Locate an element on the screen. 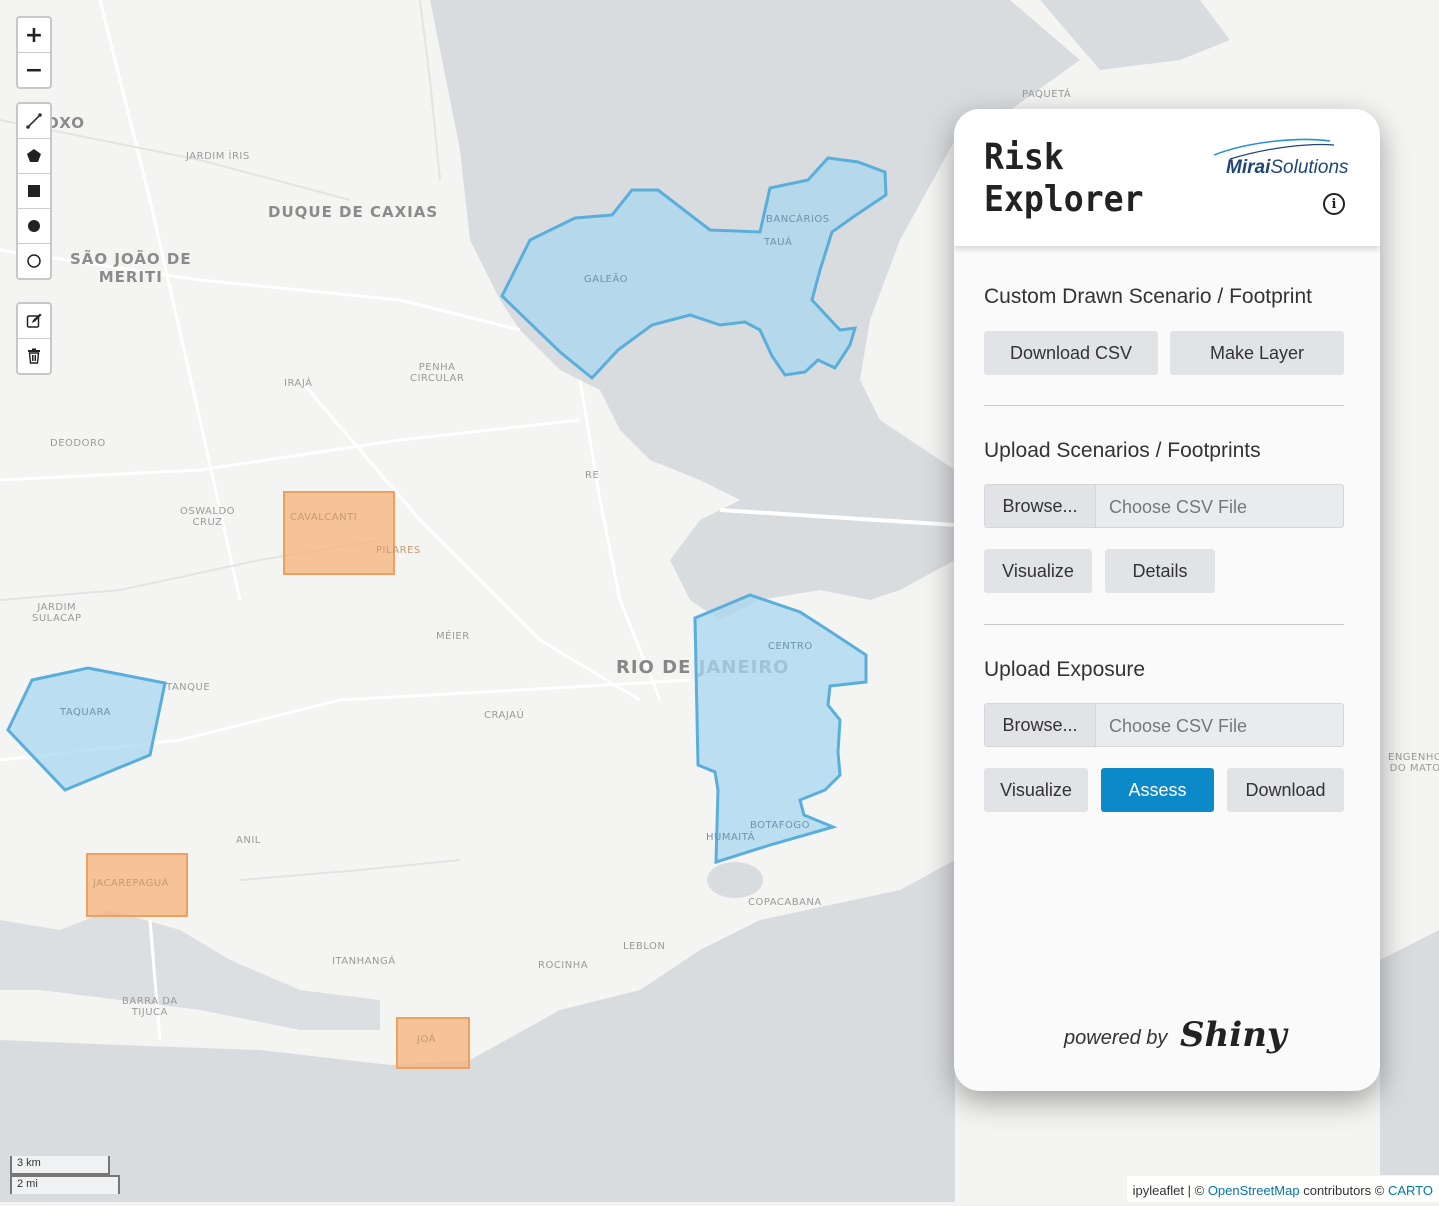  circle-icon is located at coordinates (34, 261).